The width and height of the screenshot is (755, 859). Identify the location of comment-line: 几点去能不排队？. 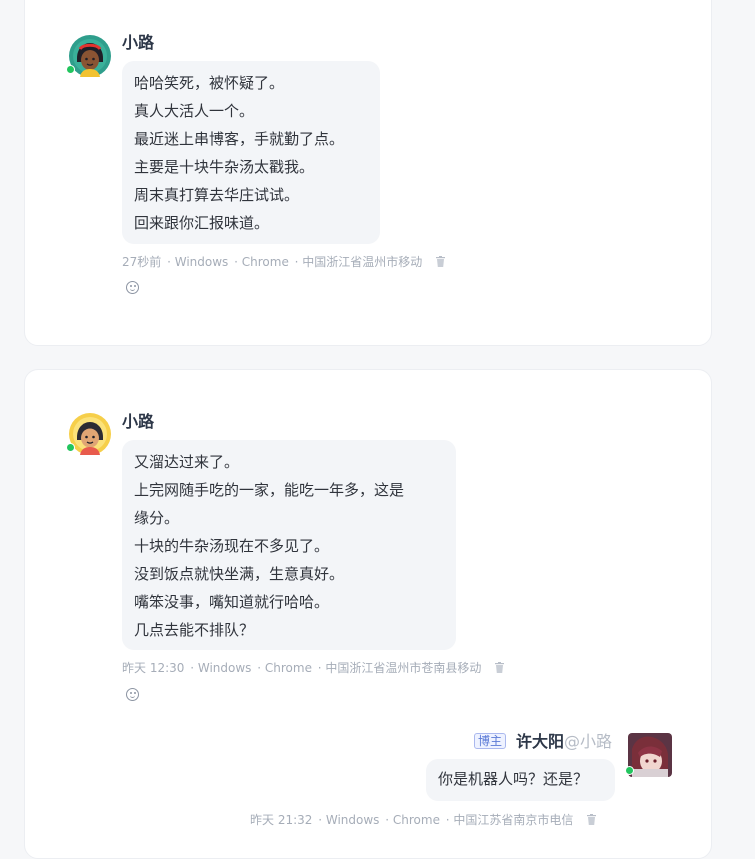
(194, 630).